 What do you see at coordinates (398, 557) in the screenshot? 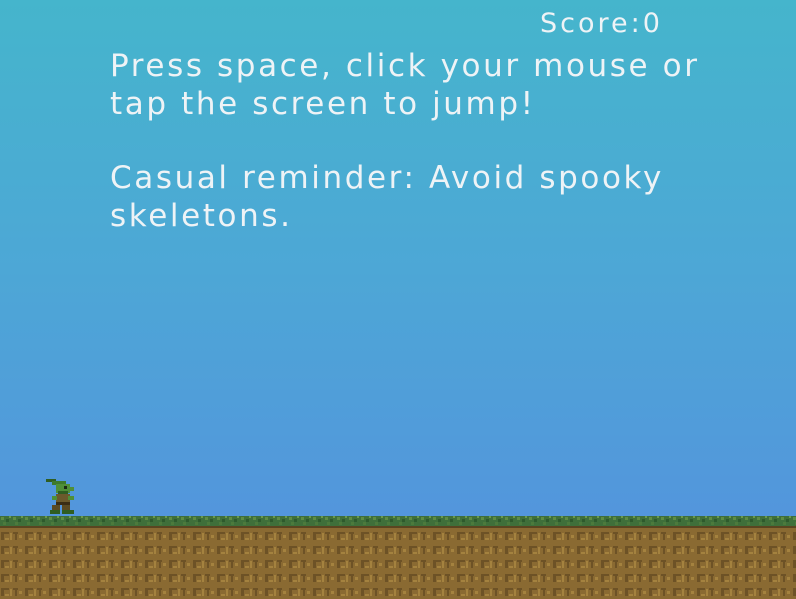
I see `ground-tiles` at bounding box center [398, 557].